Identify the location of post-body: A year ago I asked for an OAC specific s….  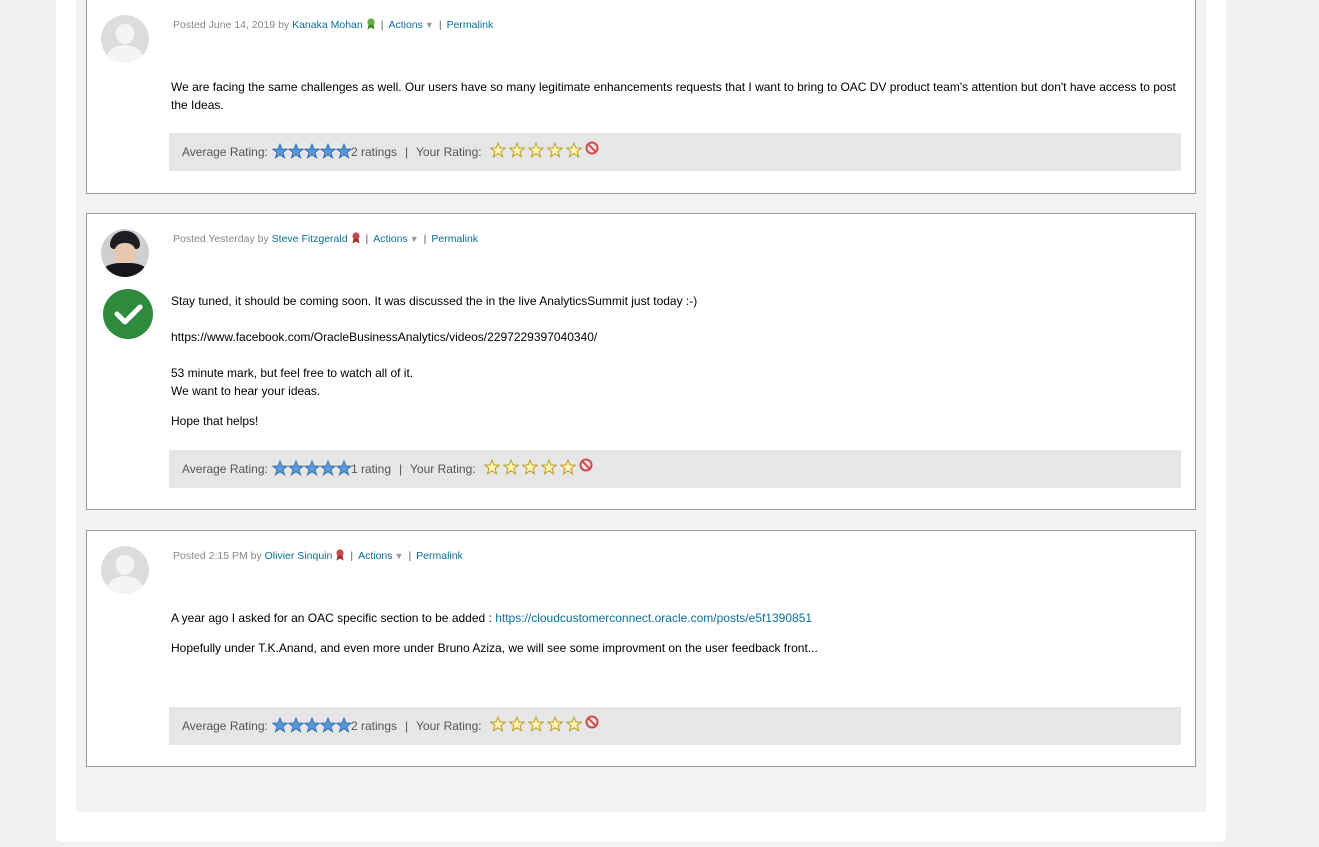
(676, 633).